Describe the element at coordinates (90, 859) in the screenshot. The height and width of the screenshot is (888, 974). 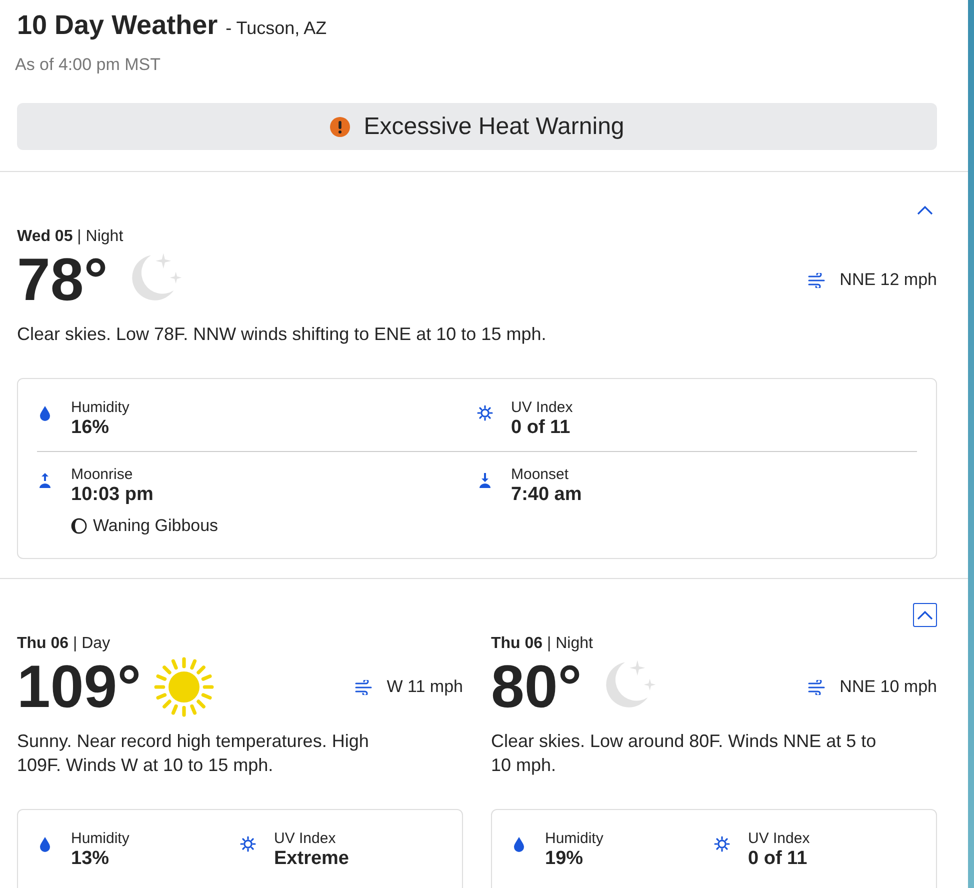
I see `detail-value: 13%` at that location.